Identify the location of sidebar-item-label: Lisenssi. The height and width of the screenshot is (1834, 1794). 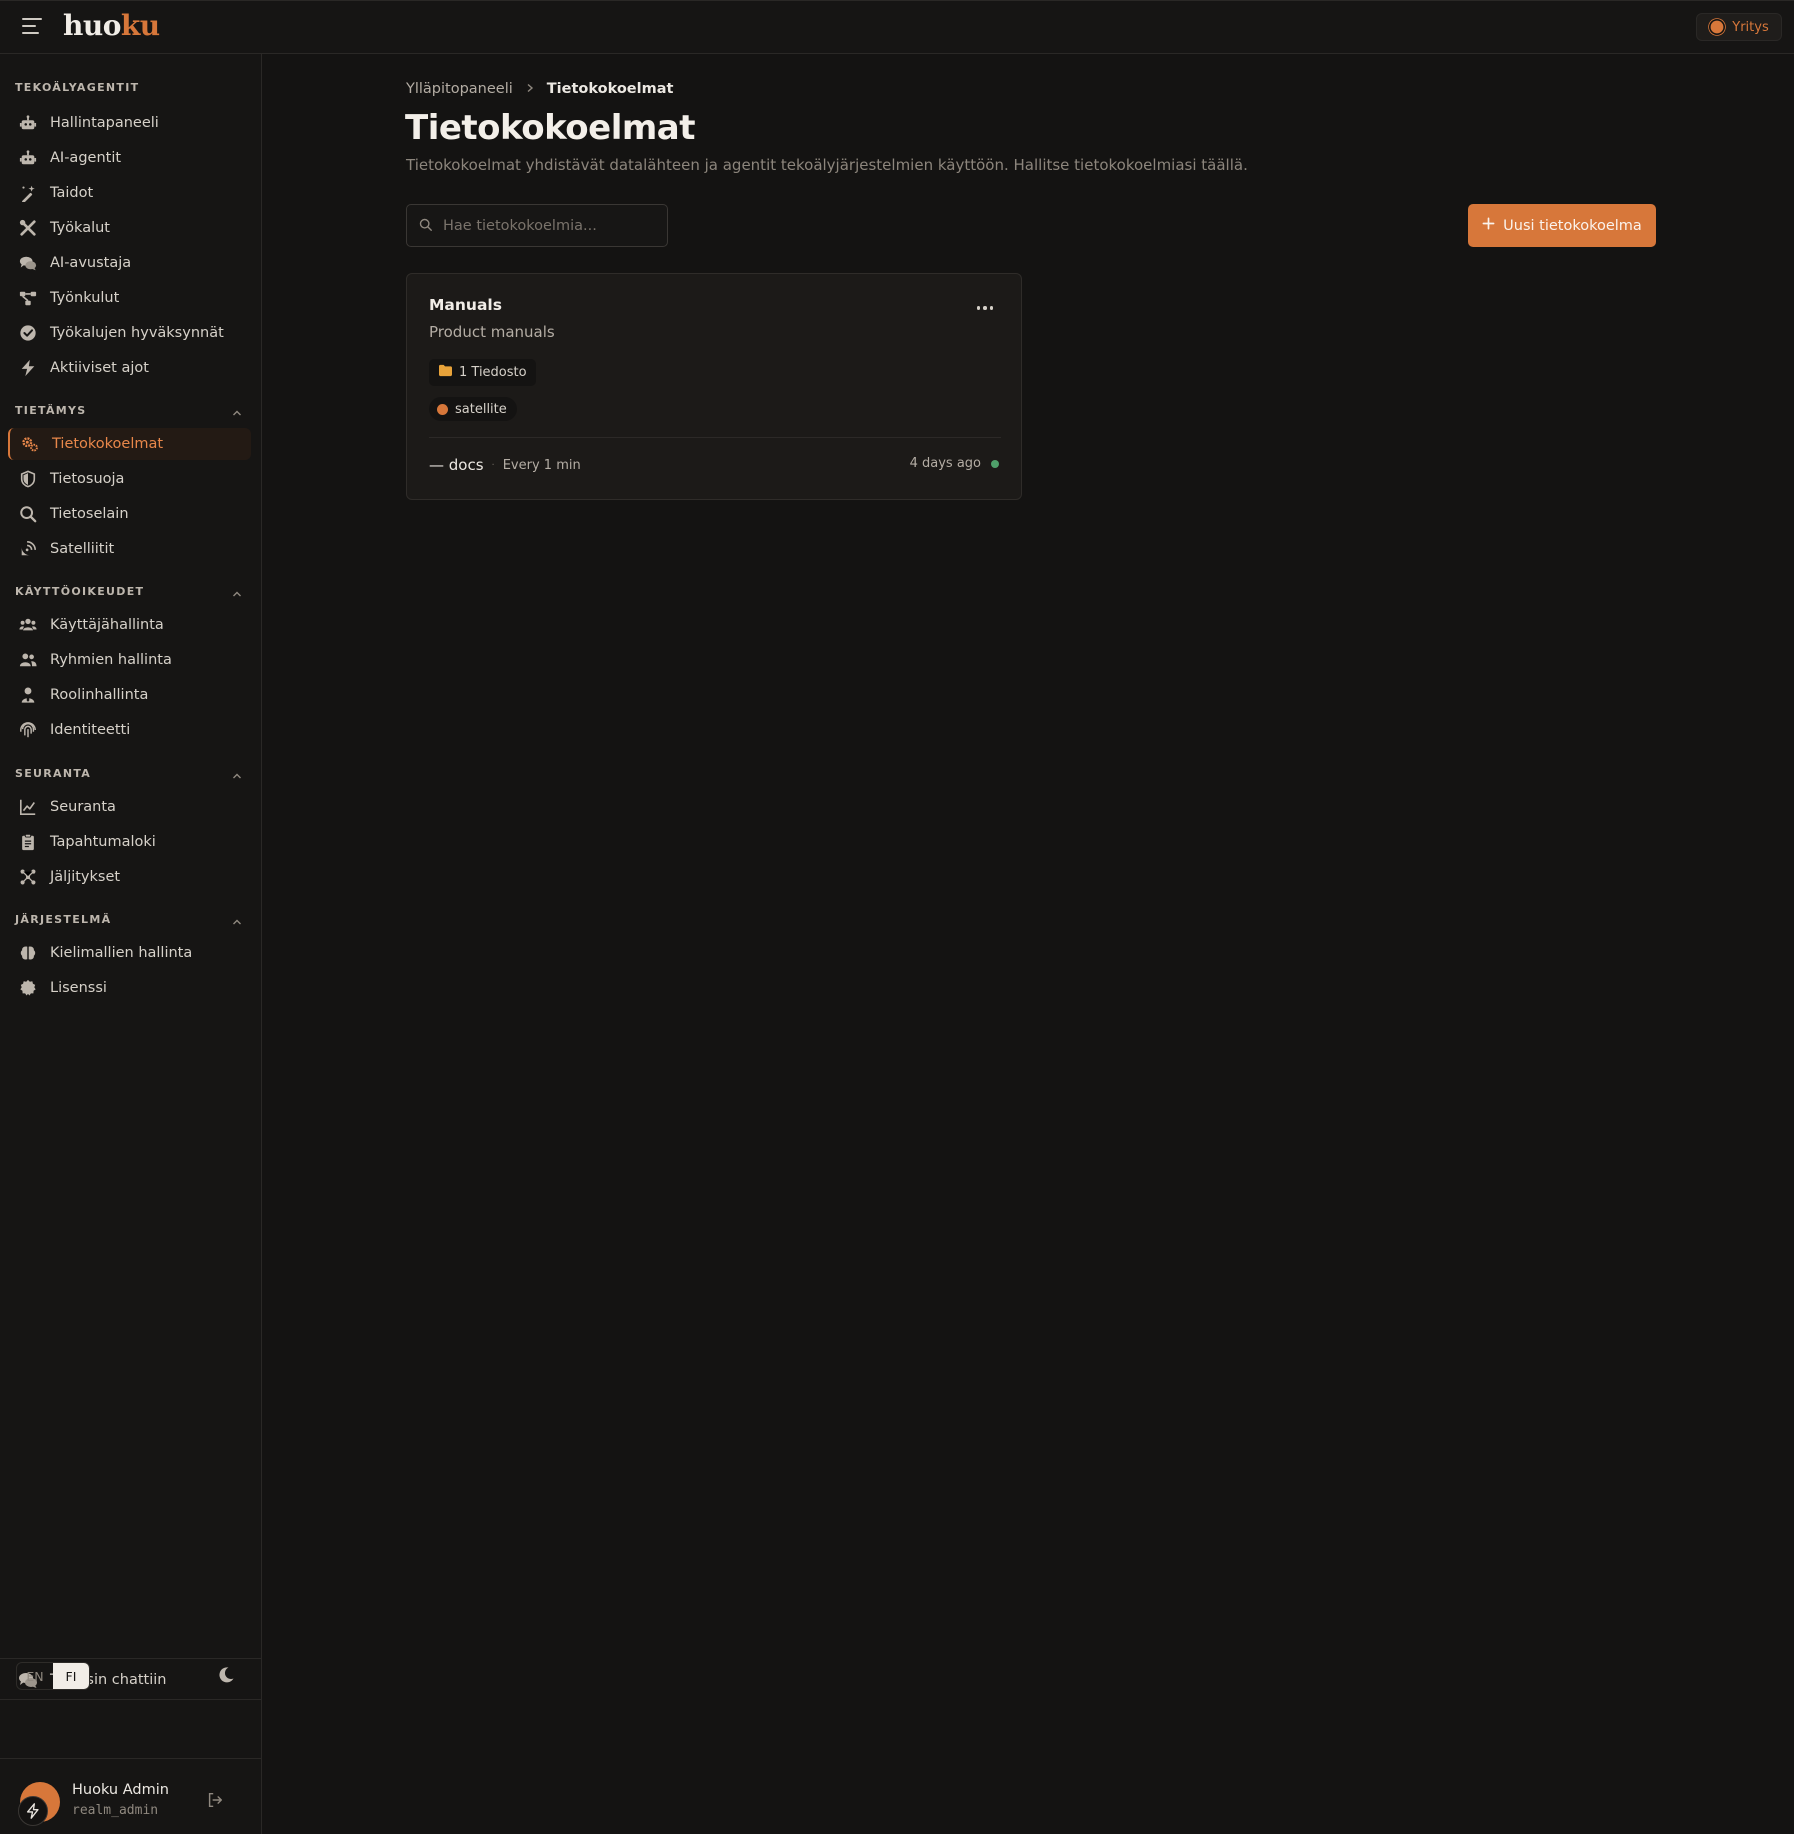
(78, 988).